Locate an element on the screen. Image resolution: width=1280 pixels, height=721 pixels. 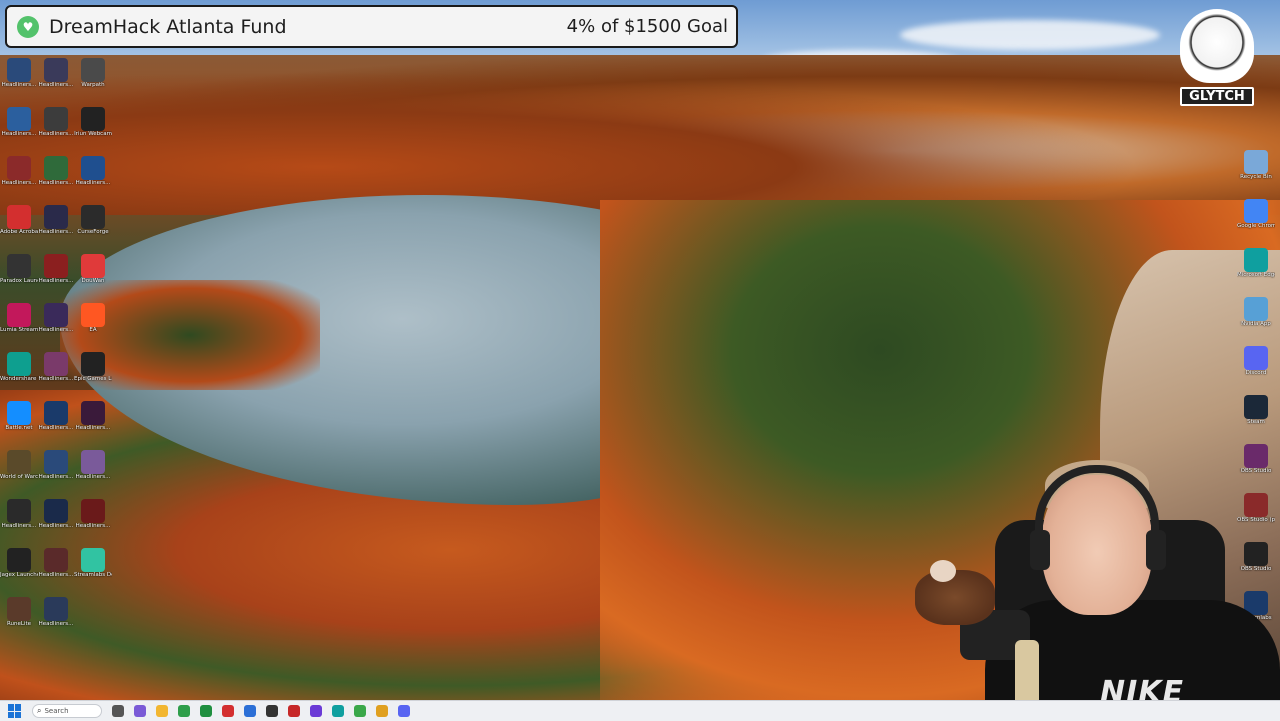
search-icon: ⌕ is located at coordinates (39, 710).